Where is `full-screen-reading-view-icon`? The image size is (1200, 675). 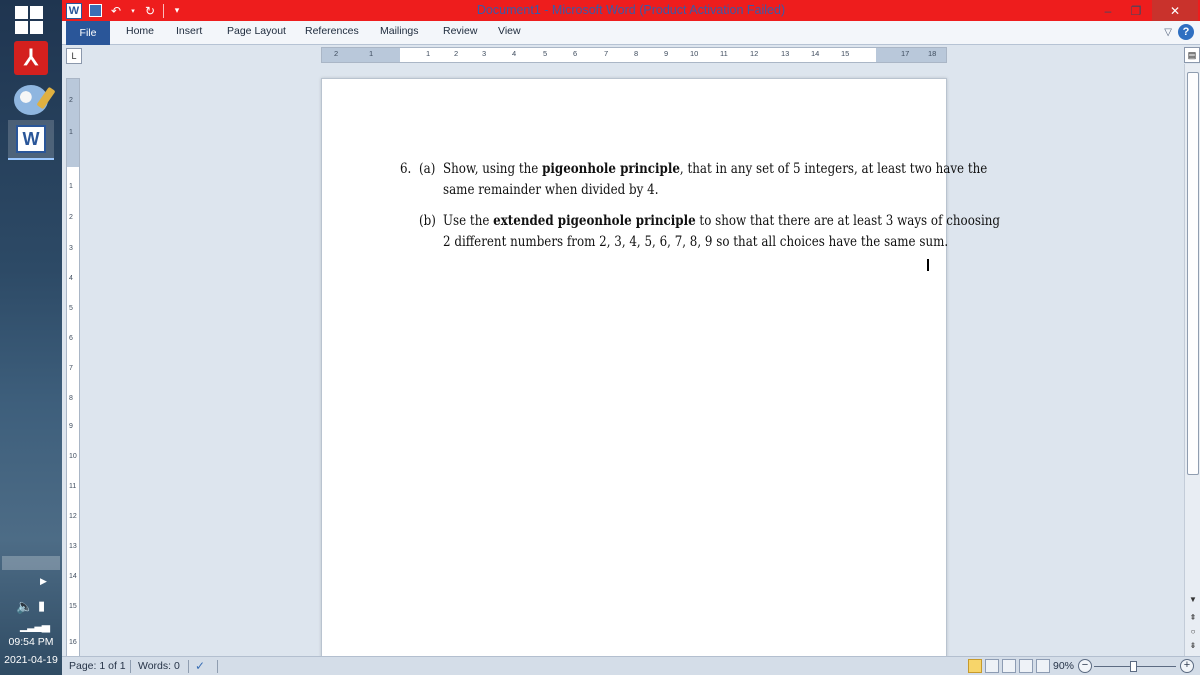 full-screen-reading-view-icon is located at coordinates (992, 666).